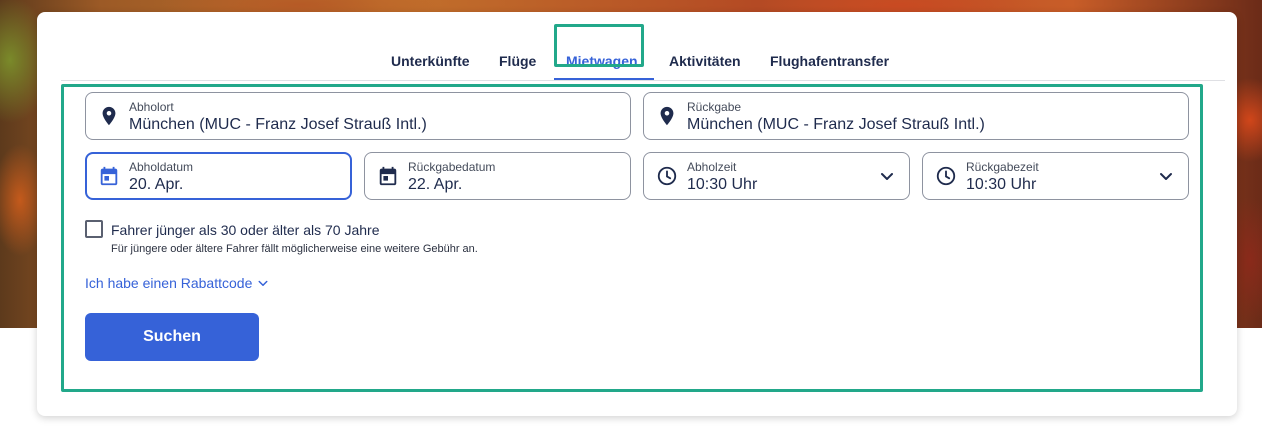 The height and width of the screenshot is (440, 1262). What do you see at coordinates (278, 124) in the screenshot?
I see `pickup-location-value: München (MUC - Franz Josef Strauß Intl.)` at bounding box center [278, 124].